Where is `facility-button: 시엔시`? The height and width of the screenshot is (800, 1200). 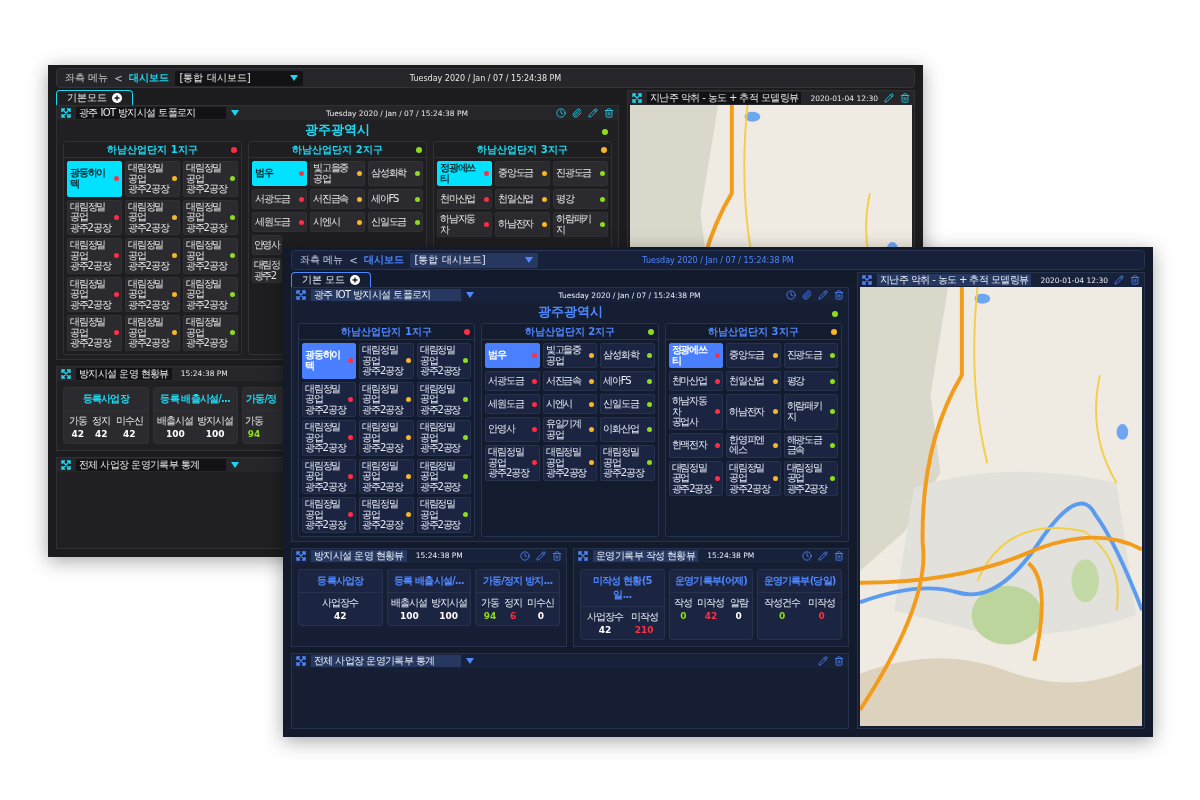 facility-button: 시엔시 is located at coordinates (337, 222).